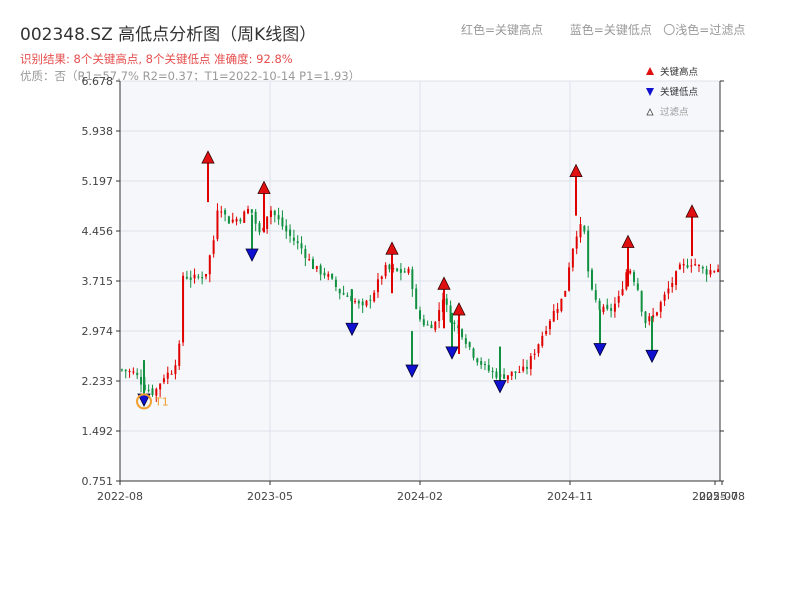  What do you see at coordinates (98, 81) in the screenshot?
I see `y-tick-label: 6.678` at bounding box center [98, 81].